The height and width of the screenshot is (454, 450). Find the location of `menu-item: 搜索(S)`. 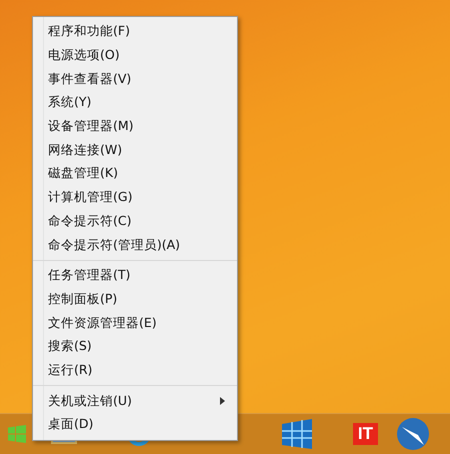

menu-item: 搜索(S) is located at coordinates (135, 346).